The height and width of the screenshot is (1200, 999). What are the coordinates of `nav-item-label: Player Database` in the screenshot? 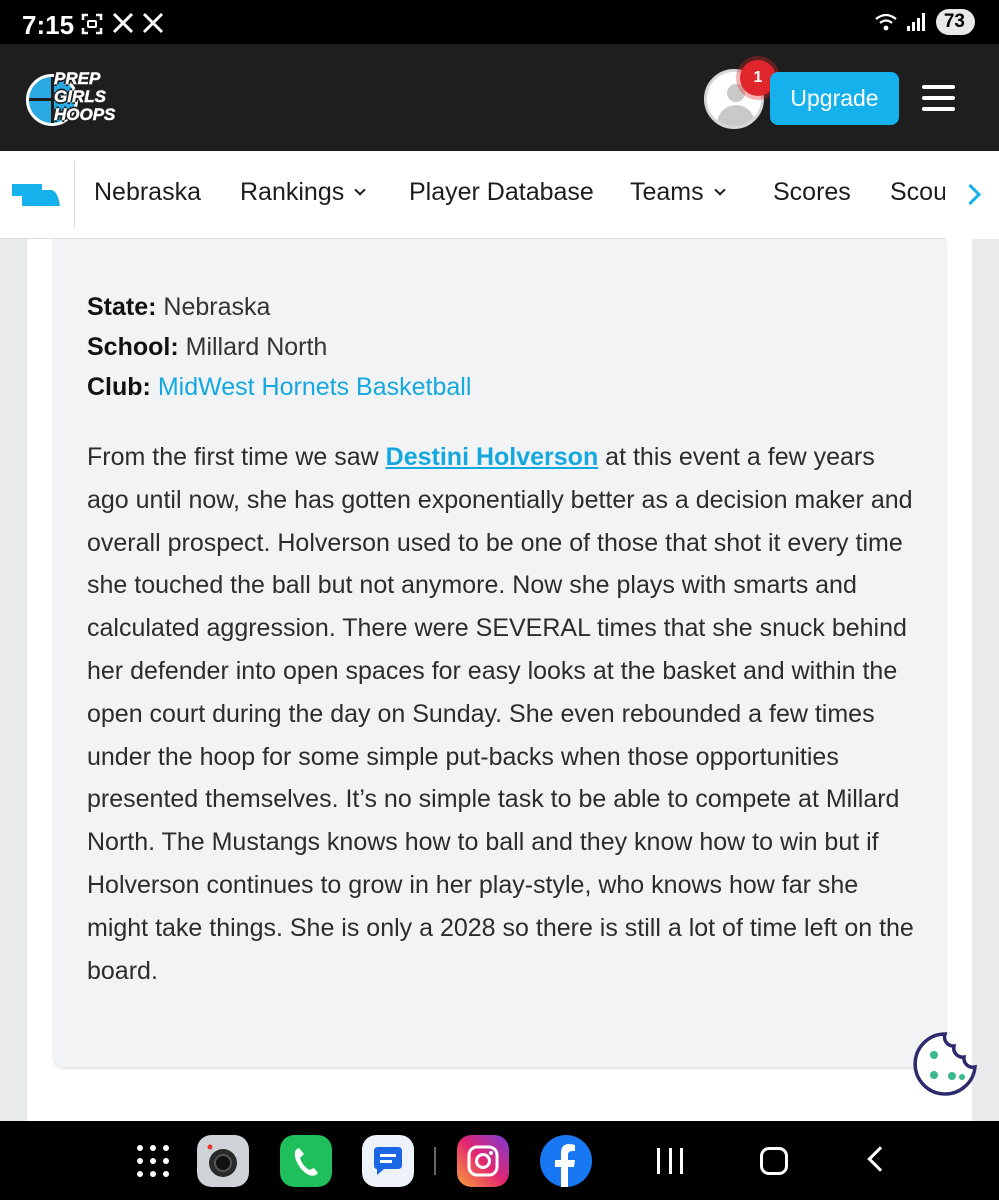 It's located at (501, 192).